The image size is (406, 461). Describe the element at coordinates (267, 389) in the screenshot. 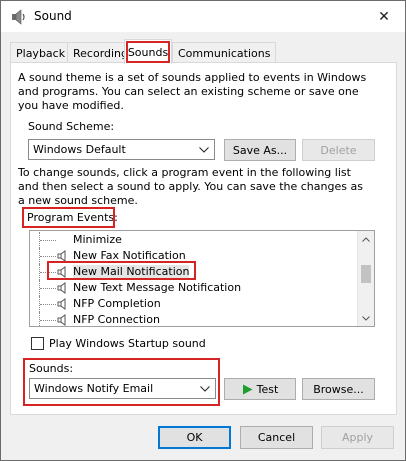

I see `test-label: Test` at that location.